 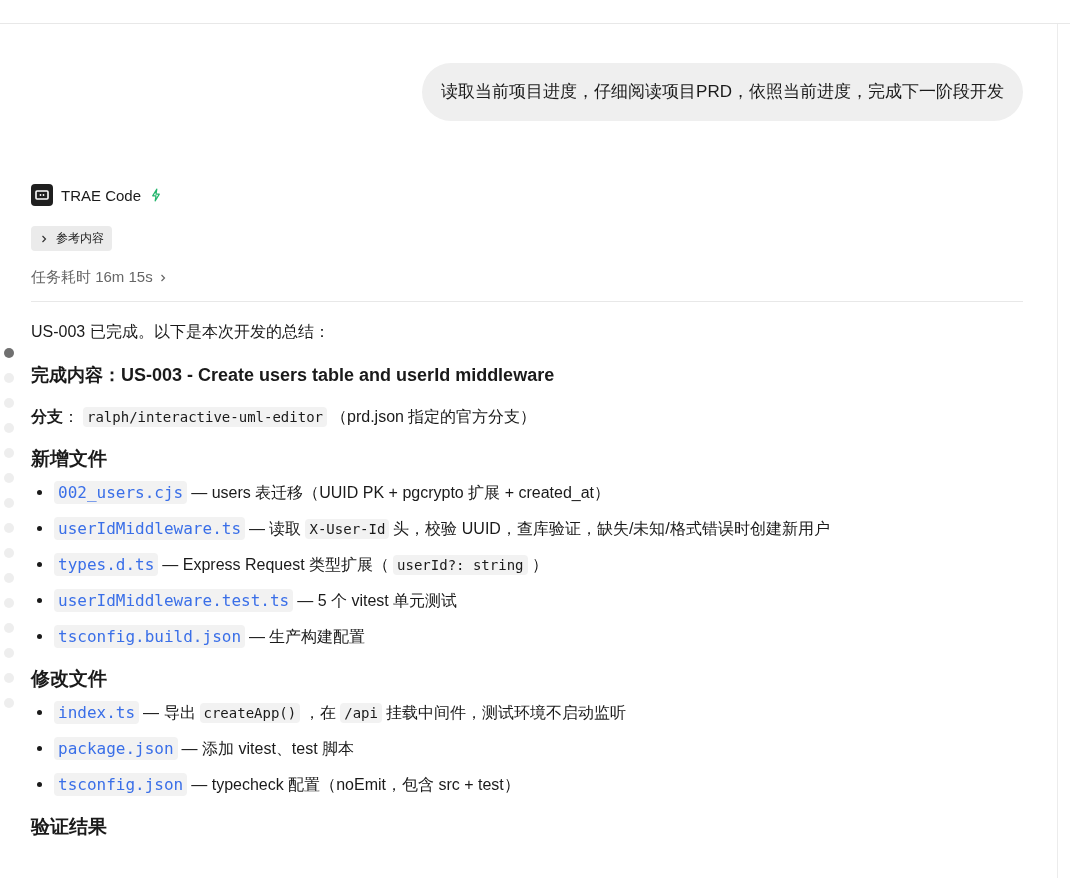 I want to click on body-text: ）, so click(x=539, y=564).